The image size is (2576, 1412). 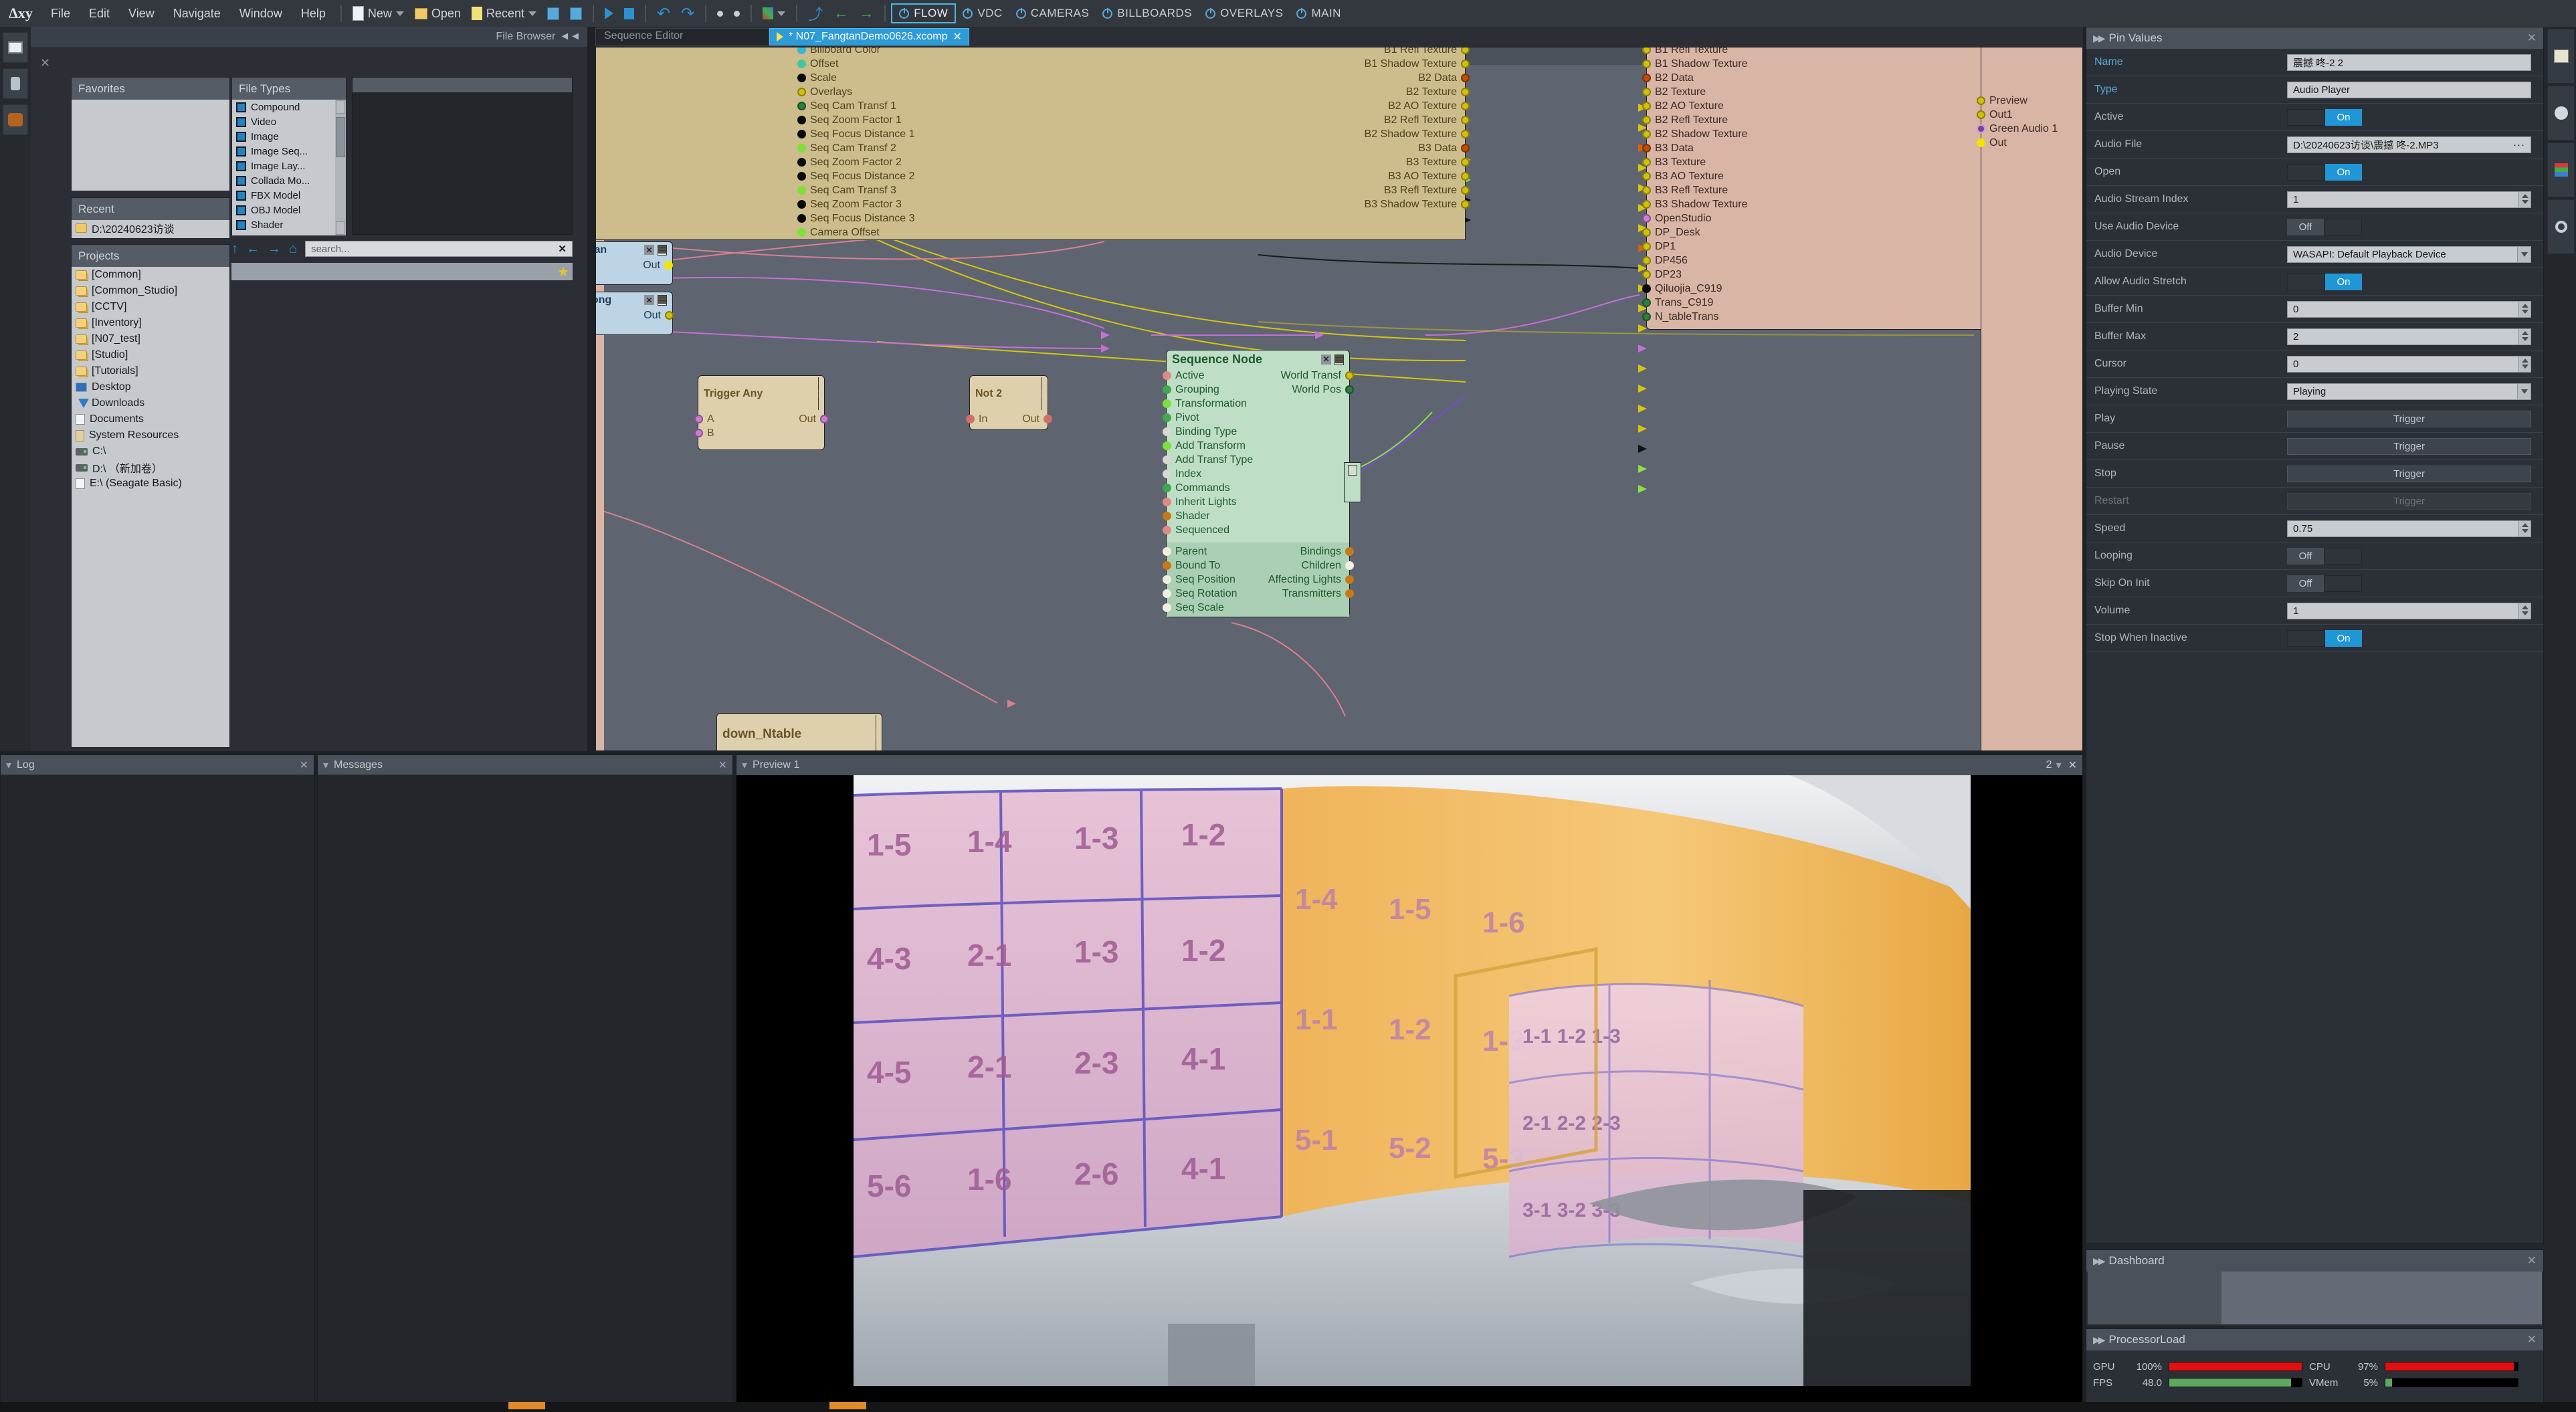 What do you see at coordinates (916, 204) in the screenshot?
I see `node-port-row: Seq Zoom Factor 3` at bounding box center [916, 204].